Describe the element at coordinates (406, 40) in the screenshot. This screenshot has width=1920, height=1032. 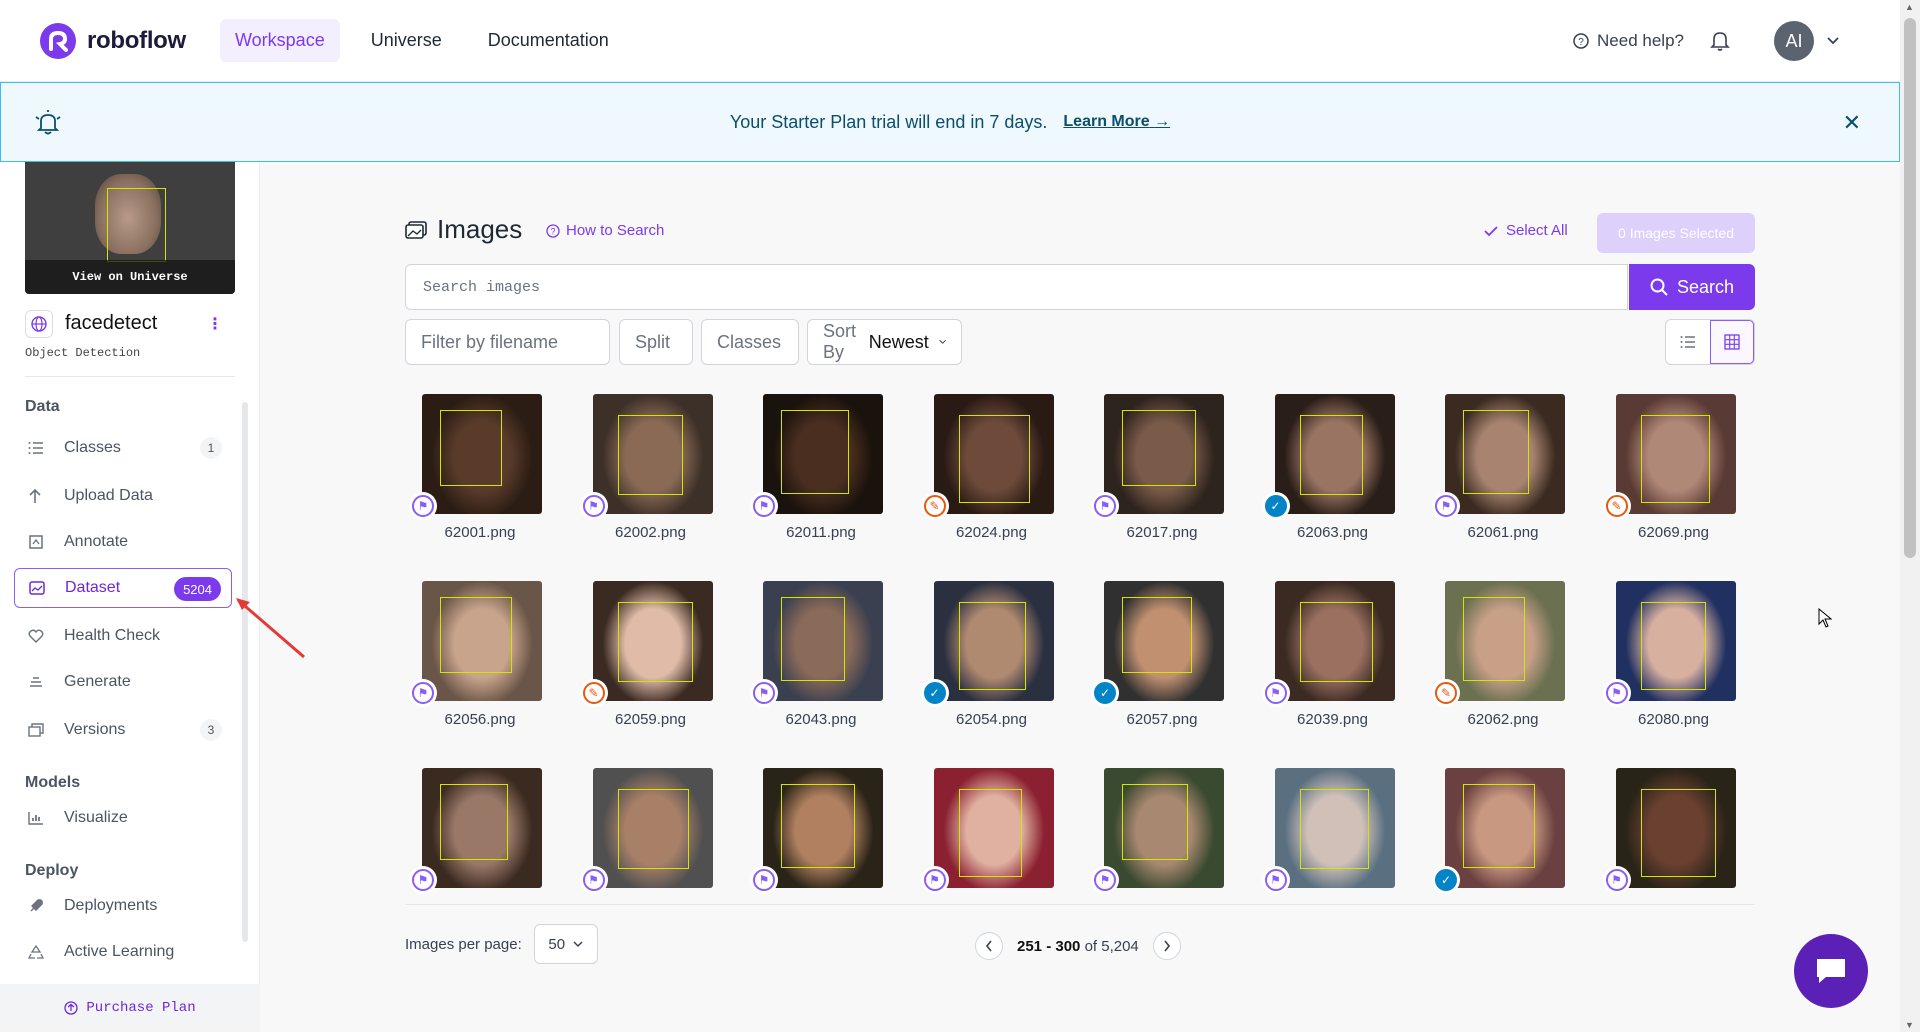
I see `nav-universe: Universe` at that location.